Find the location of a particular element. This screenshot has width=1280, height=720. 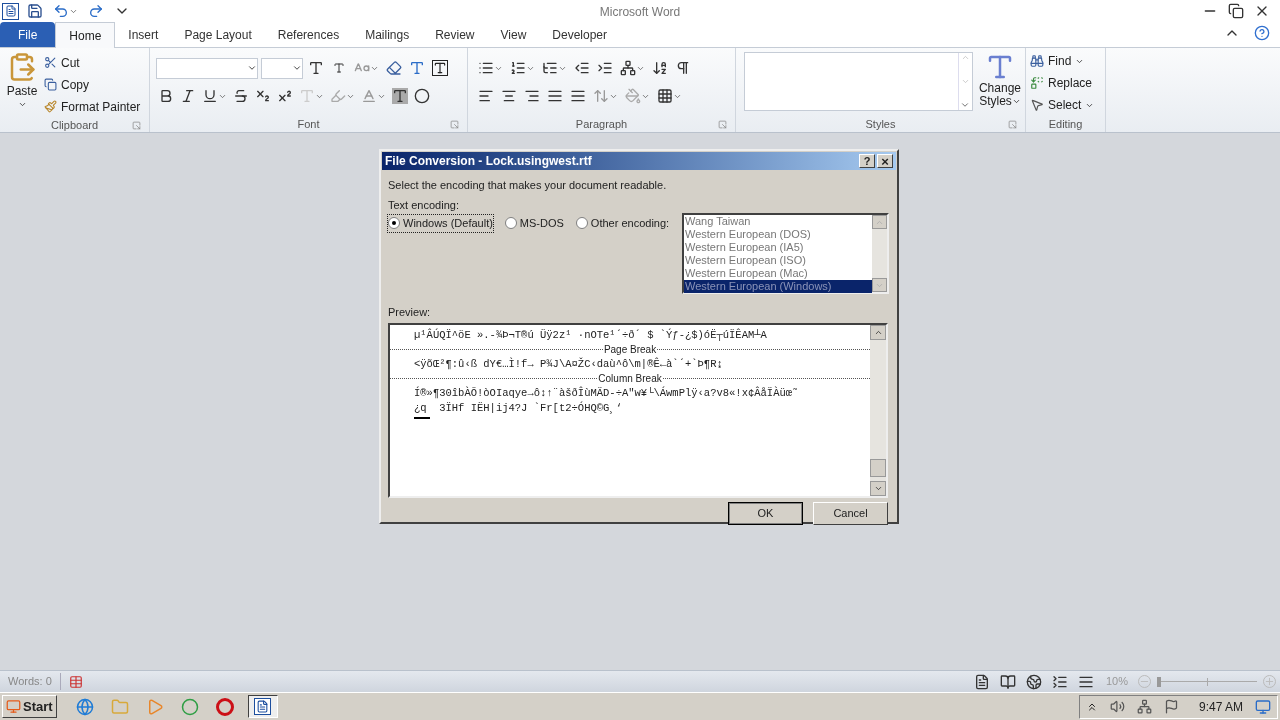

encoding-list-item: Western European (ISO) is located at coordinates (778, 260).